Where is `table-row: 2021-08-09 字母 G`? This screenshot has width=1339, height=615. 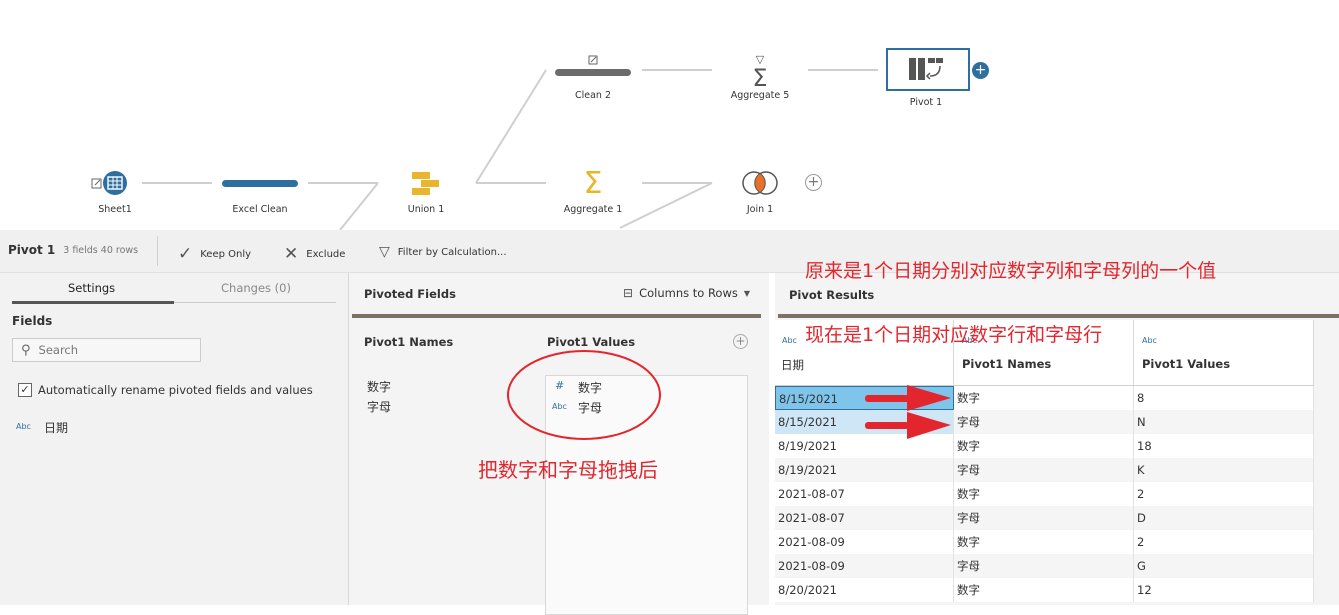 table-row: 2021-08-09 字母 G is located at coordinates (1044, 566).